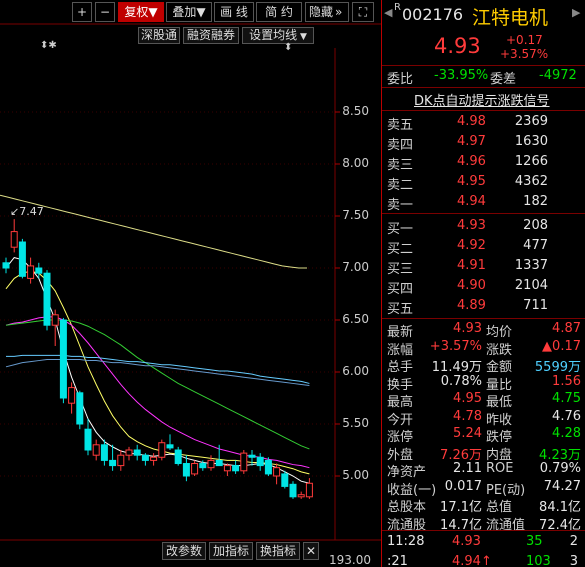  I want to click on bid-row: 买一 4.93 208, so click(483, 227).